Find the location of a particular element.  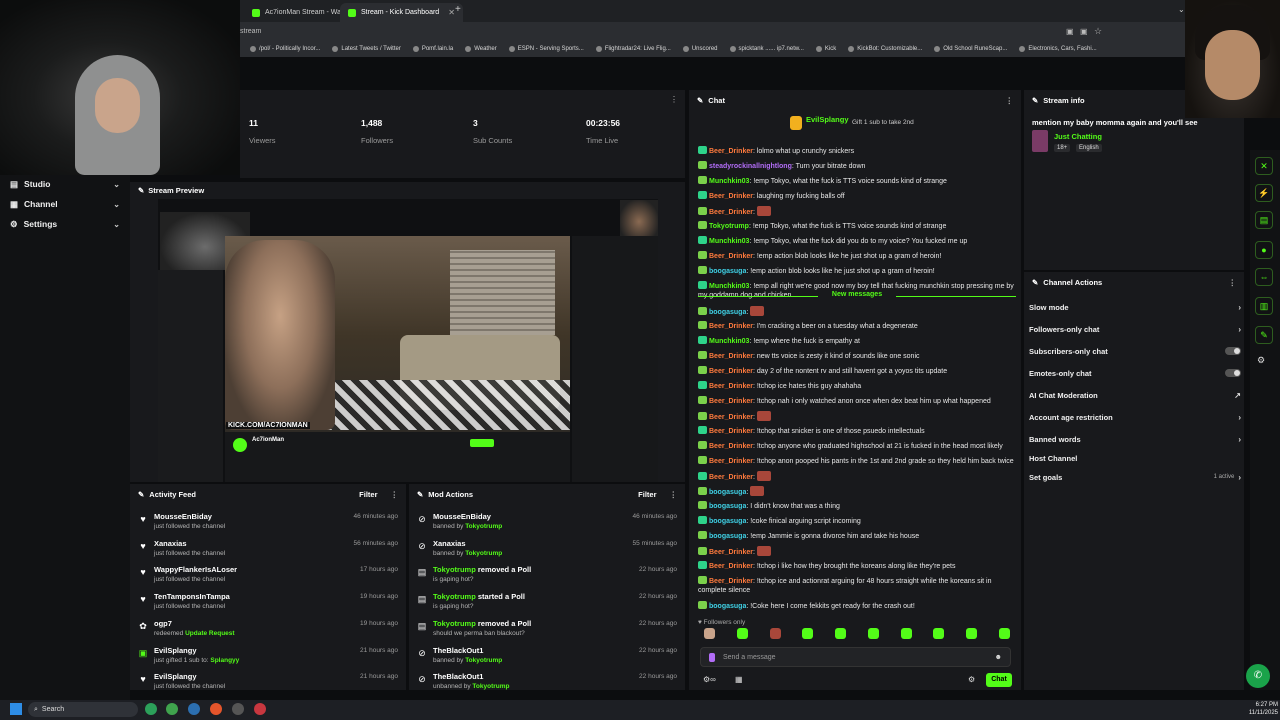

mod-action-user: MousseEnBiday is located at coordinates (462, 516).